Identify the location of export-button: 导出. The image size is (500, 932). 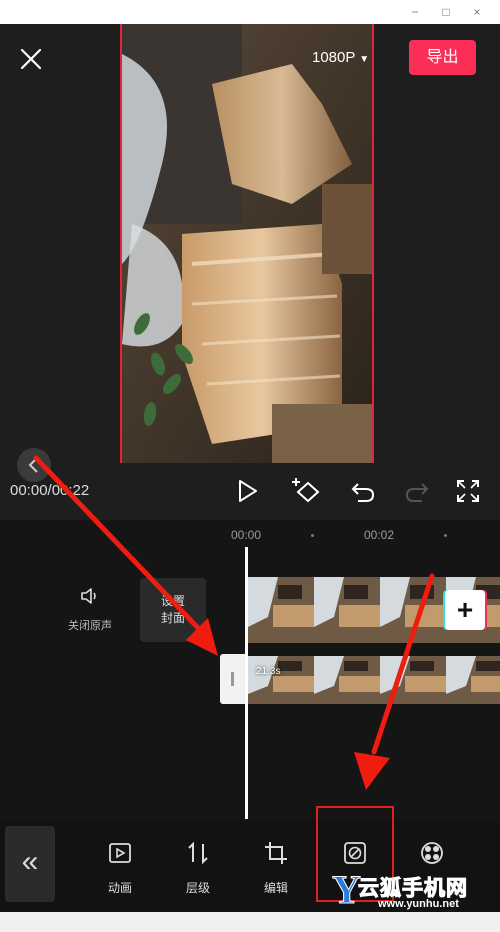
(442, 57).